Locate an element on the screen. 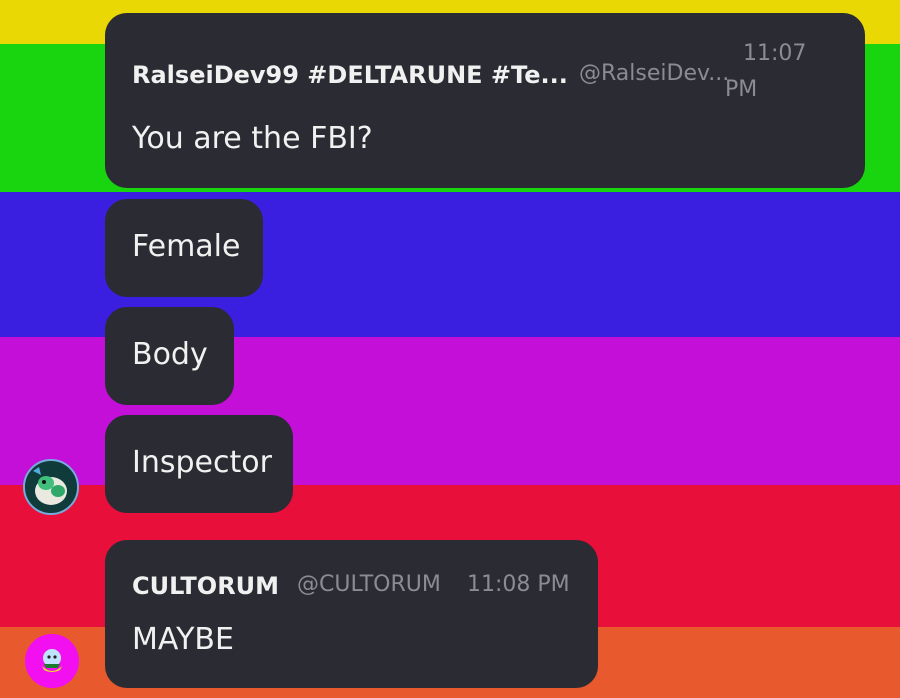 The image size is (900, 698). cat-avatar-icon is located at coordinates (52, 661).